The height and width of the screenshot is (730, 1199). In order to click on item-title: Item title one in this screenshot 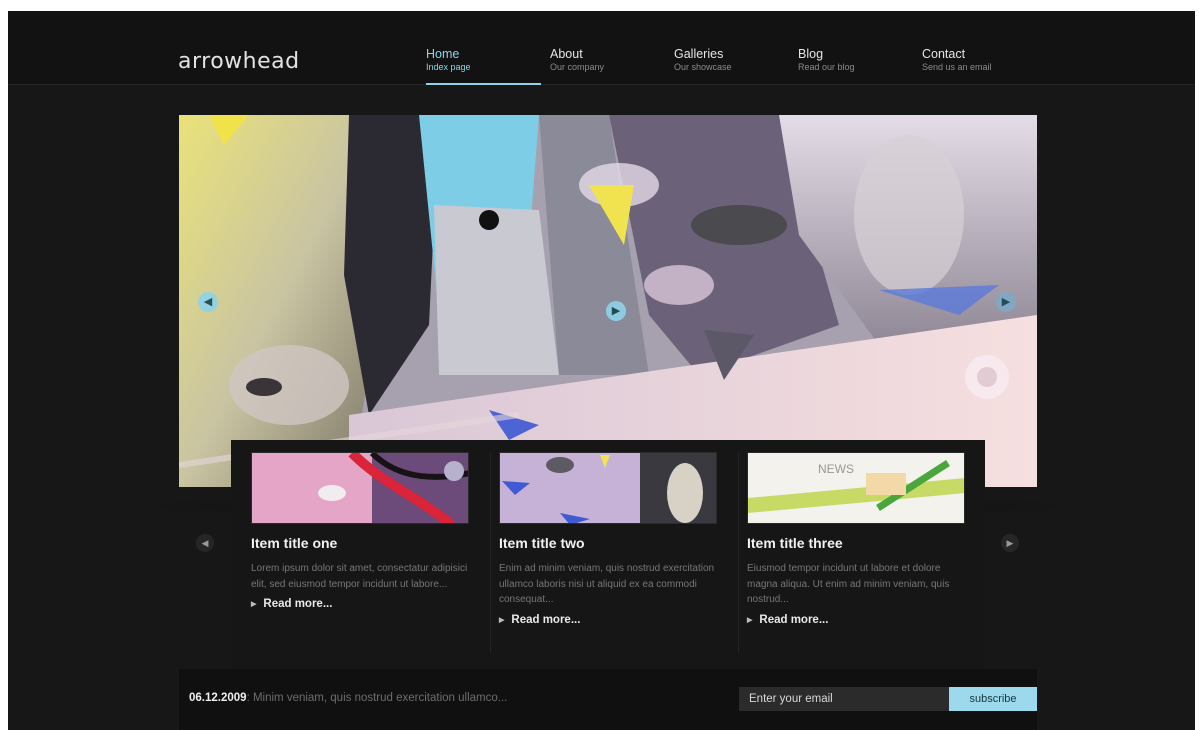, I will do `click(294, 543)`.